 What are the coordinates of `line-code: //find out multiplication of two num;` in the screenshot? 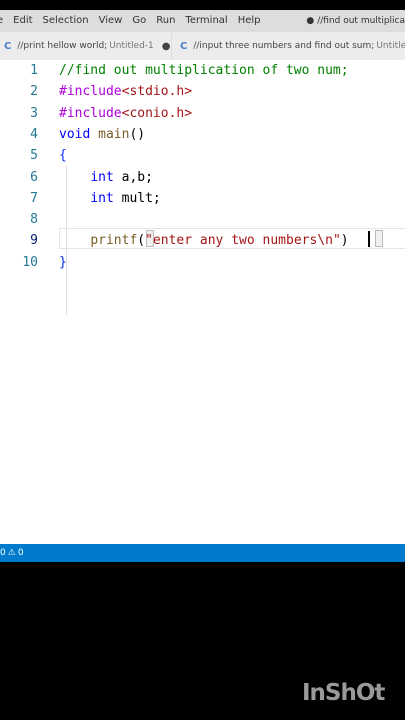 It's located at (204, 70).